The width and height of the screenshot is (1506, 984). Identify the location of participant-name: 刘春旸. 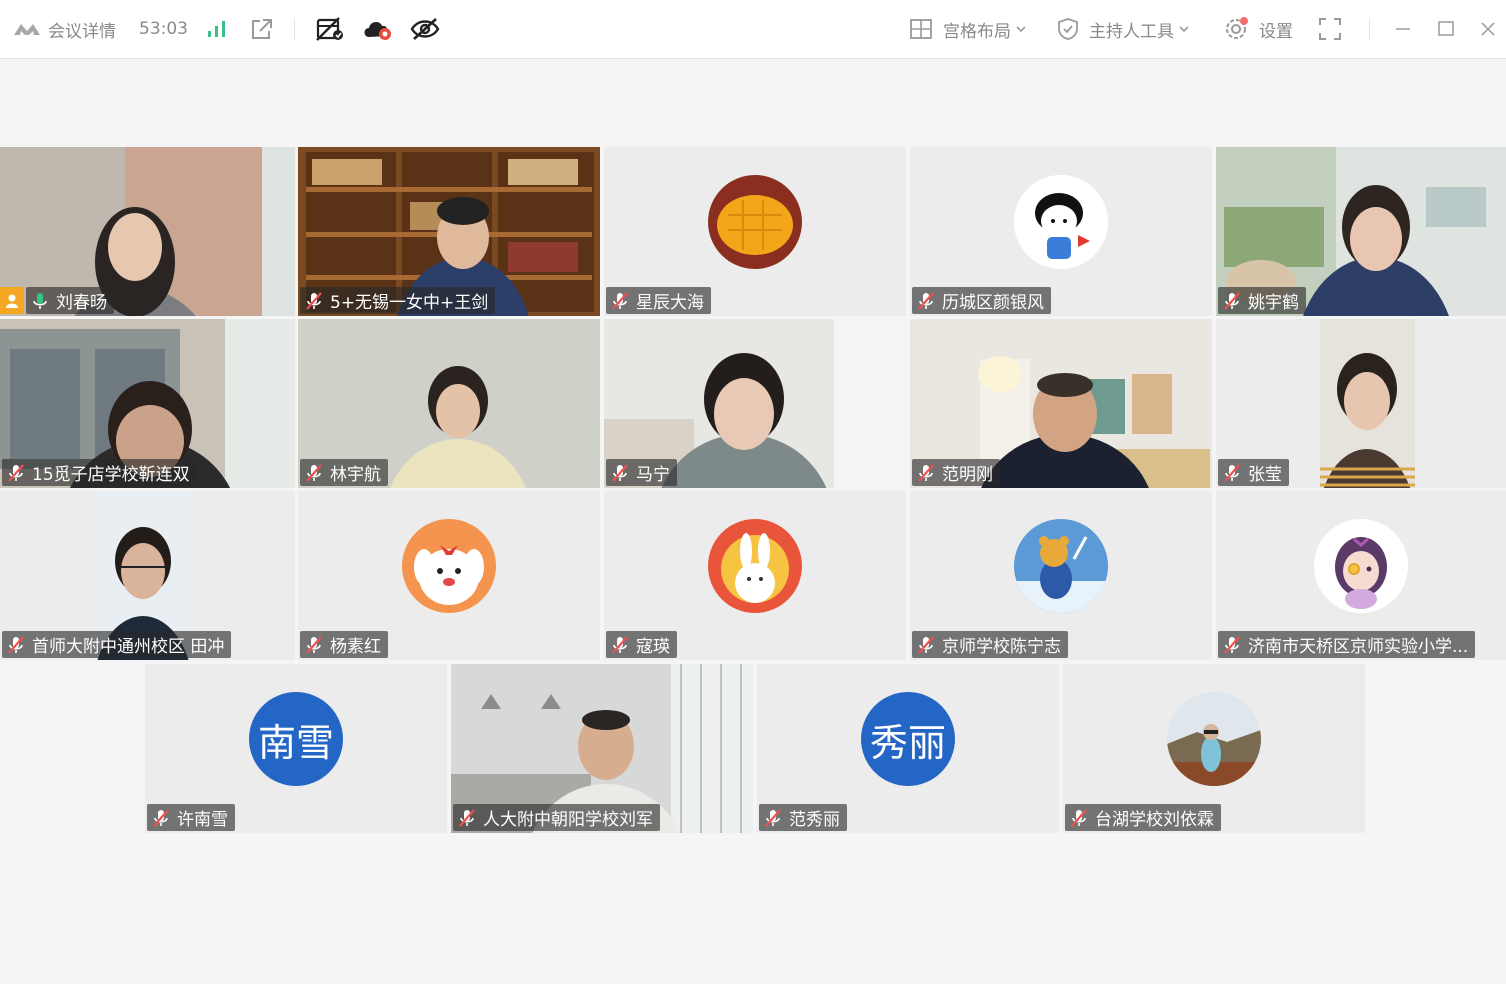
(81, 303).